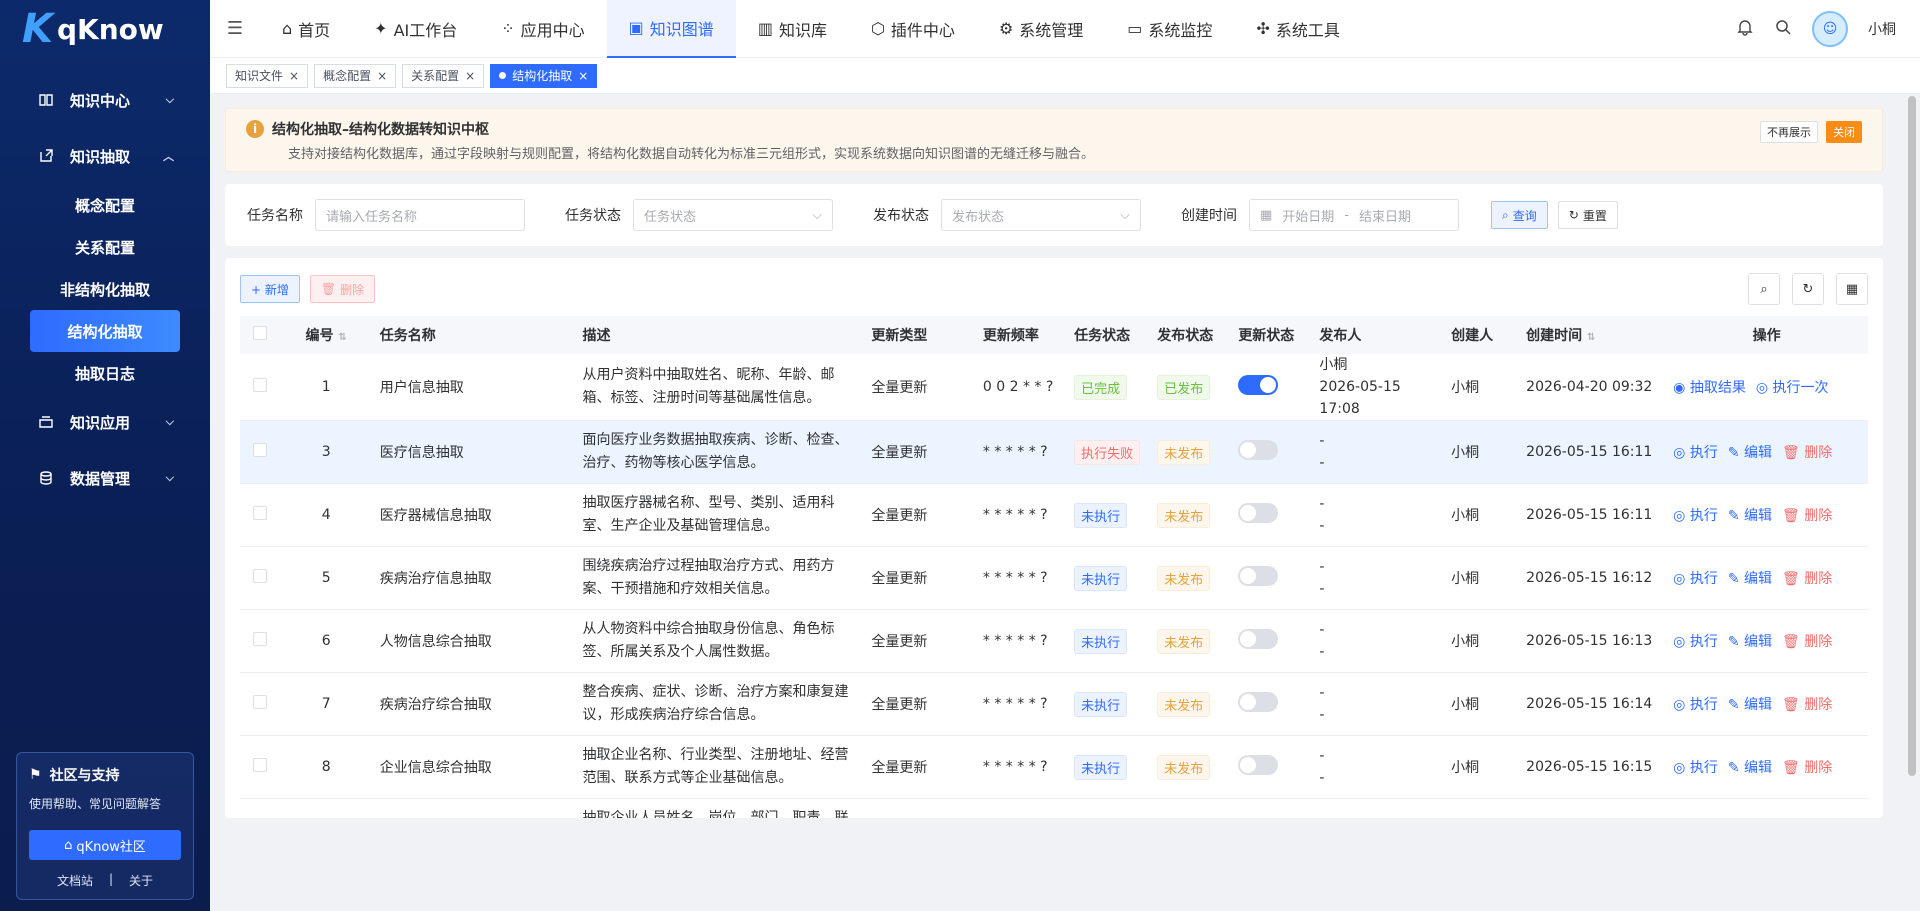 The height and width of the screenshot is (911, 1920). What do you see at coordinates (1882, 29) in the screenshot?
I see `user-name: 小桐` at bounding box center [1882, 29].